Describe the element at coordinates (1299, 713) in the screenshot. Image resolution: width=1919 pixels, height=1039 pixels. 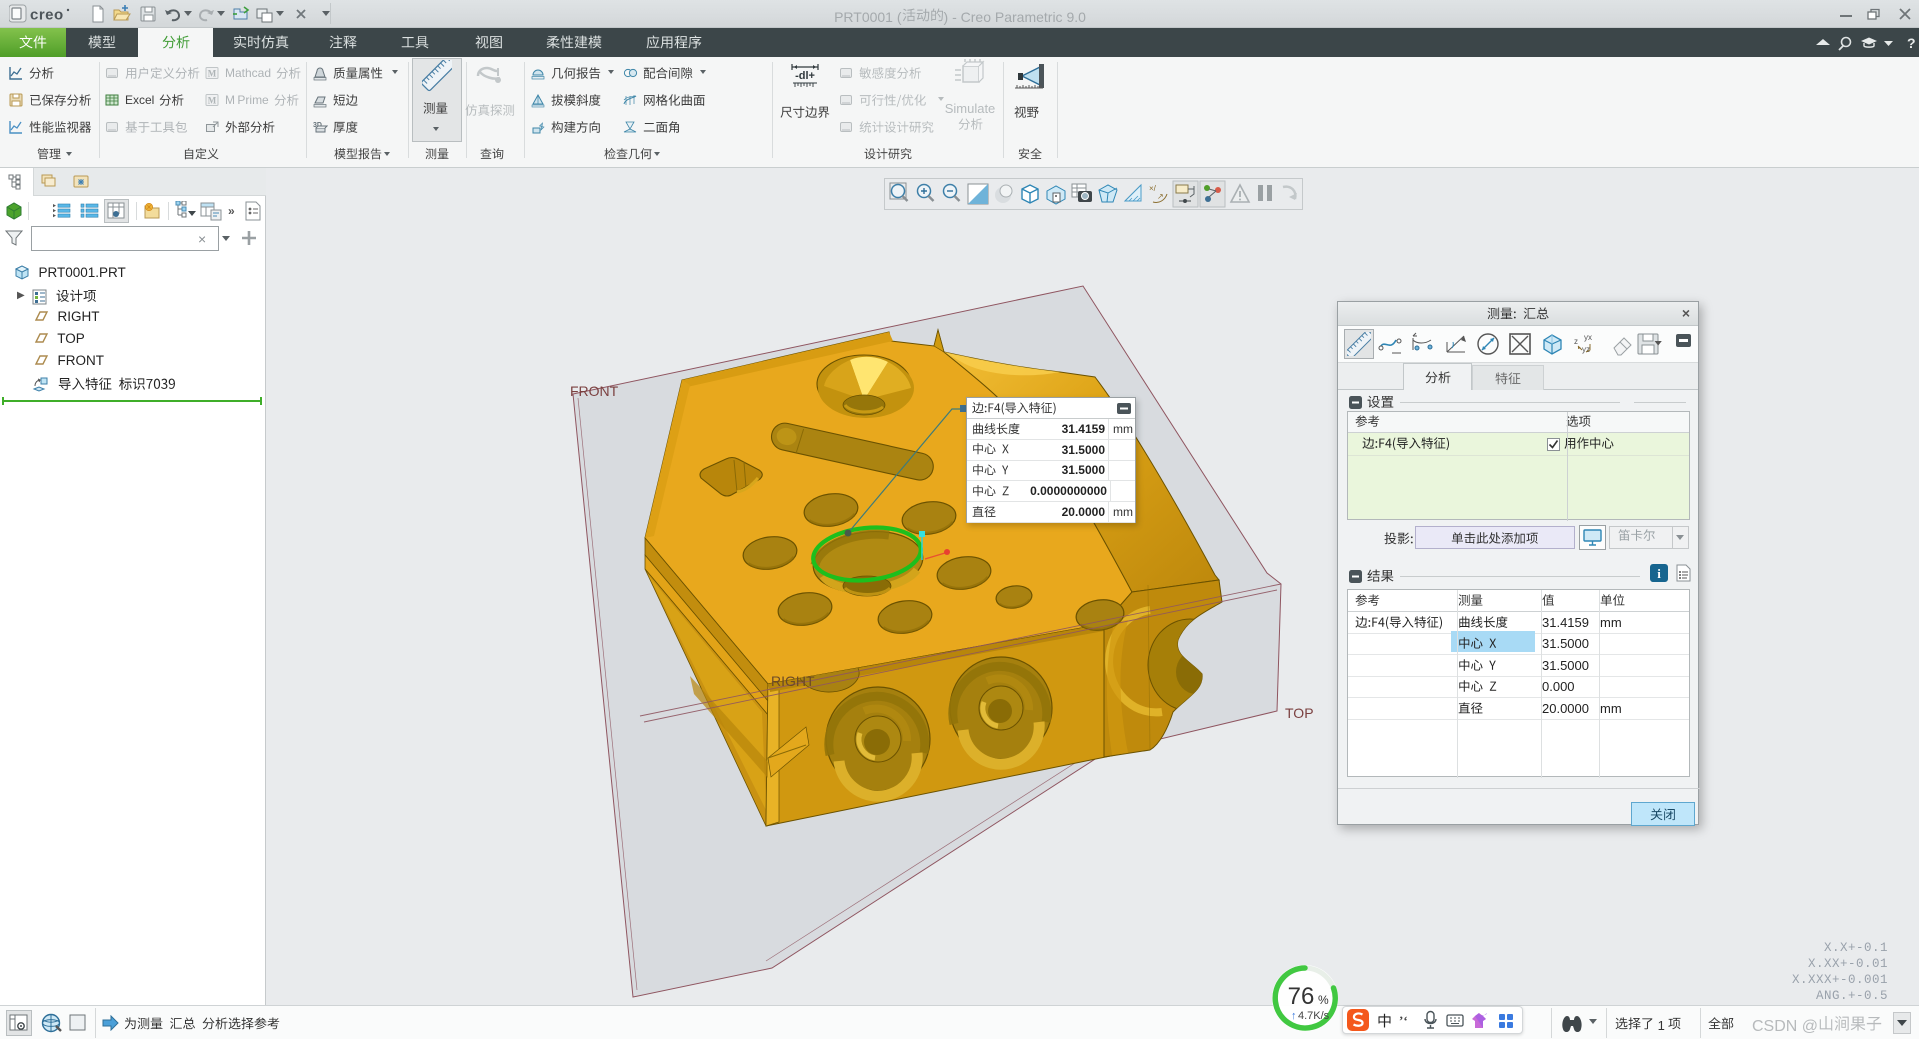
I see `svg-text: TOP` at that location.